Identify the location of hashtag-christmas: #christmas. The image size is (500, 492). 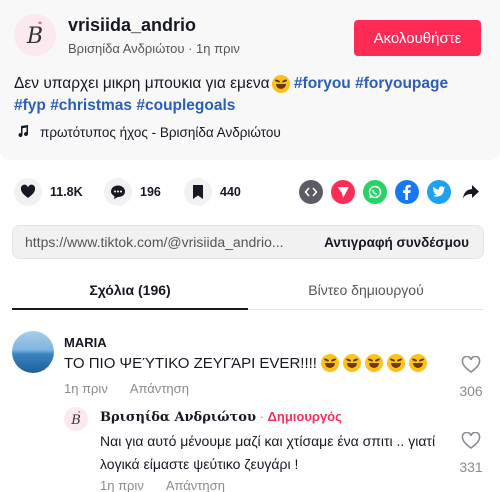
(91, 105).